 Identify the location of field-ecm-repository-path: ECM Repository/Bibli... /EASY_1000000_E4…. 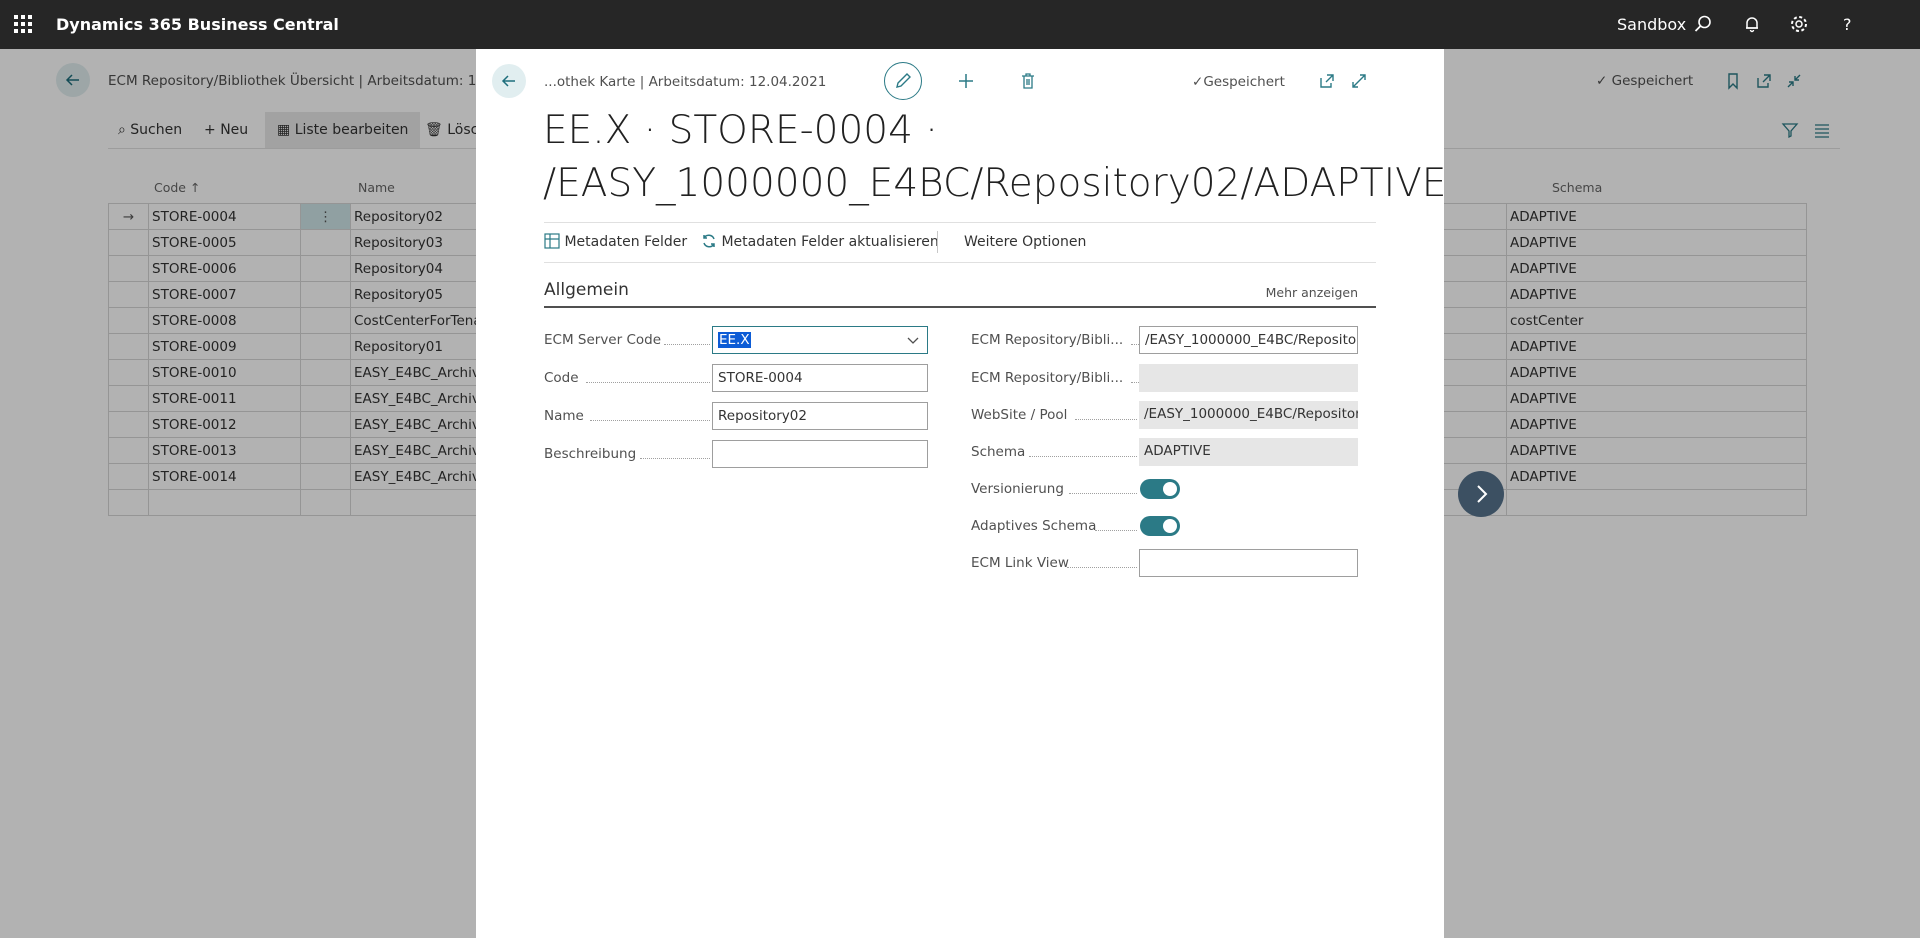
(1166, 340).